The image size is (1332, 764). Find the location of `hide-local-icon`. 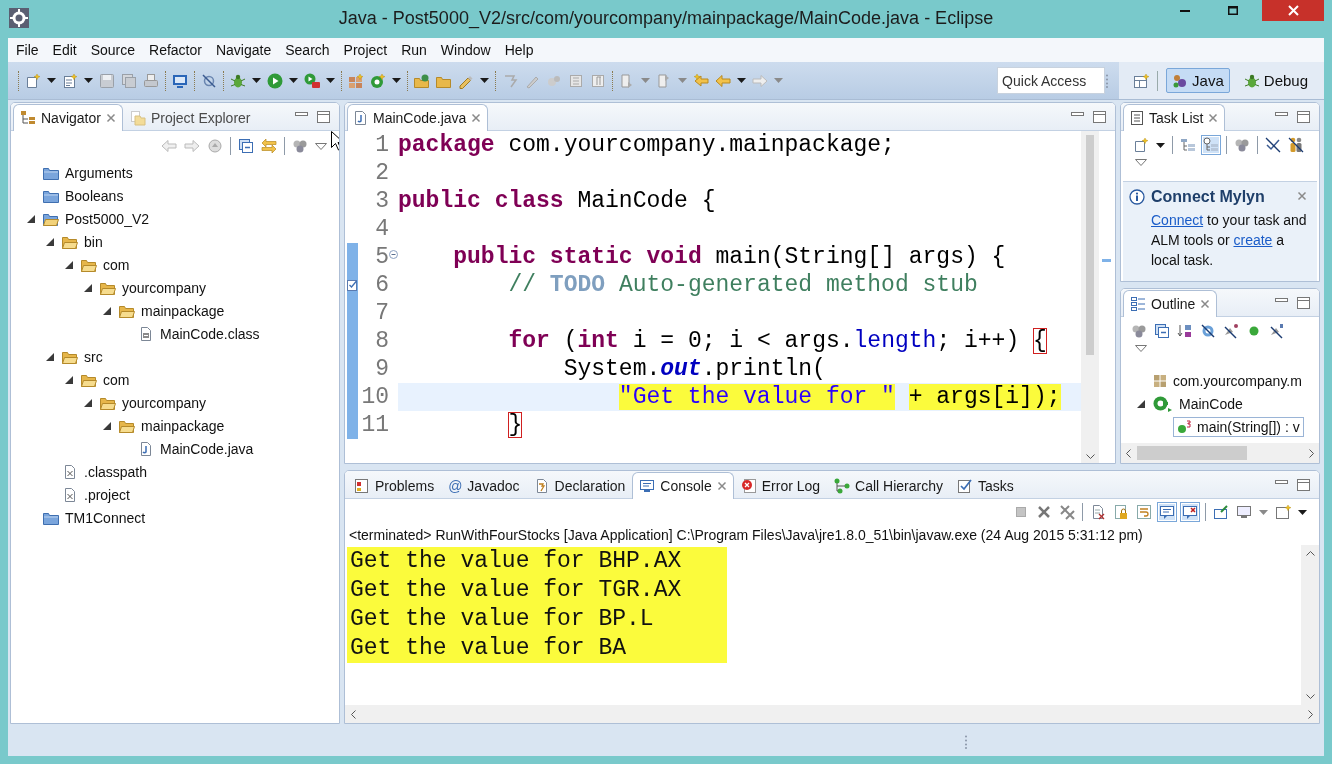

hide-local-icon is located at coordinates (1277, 331).